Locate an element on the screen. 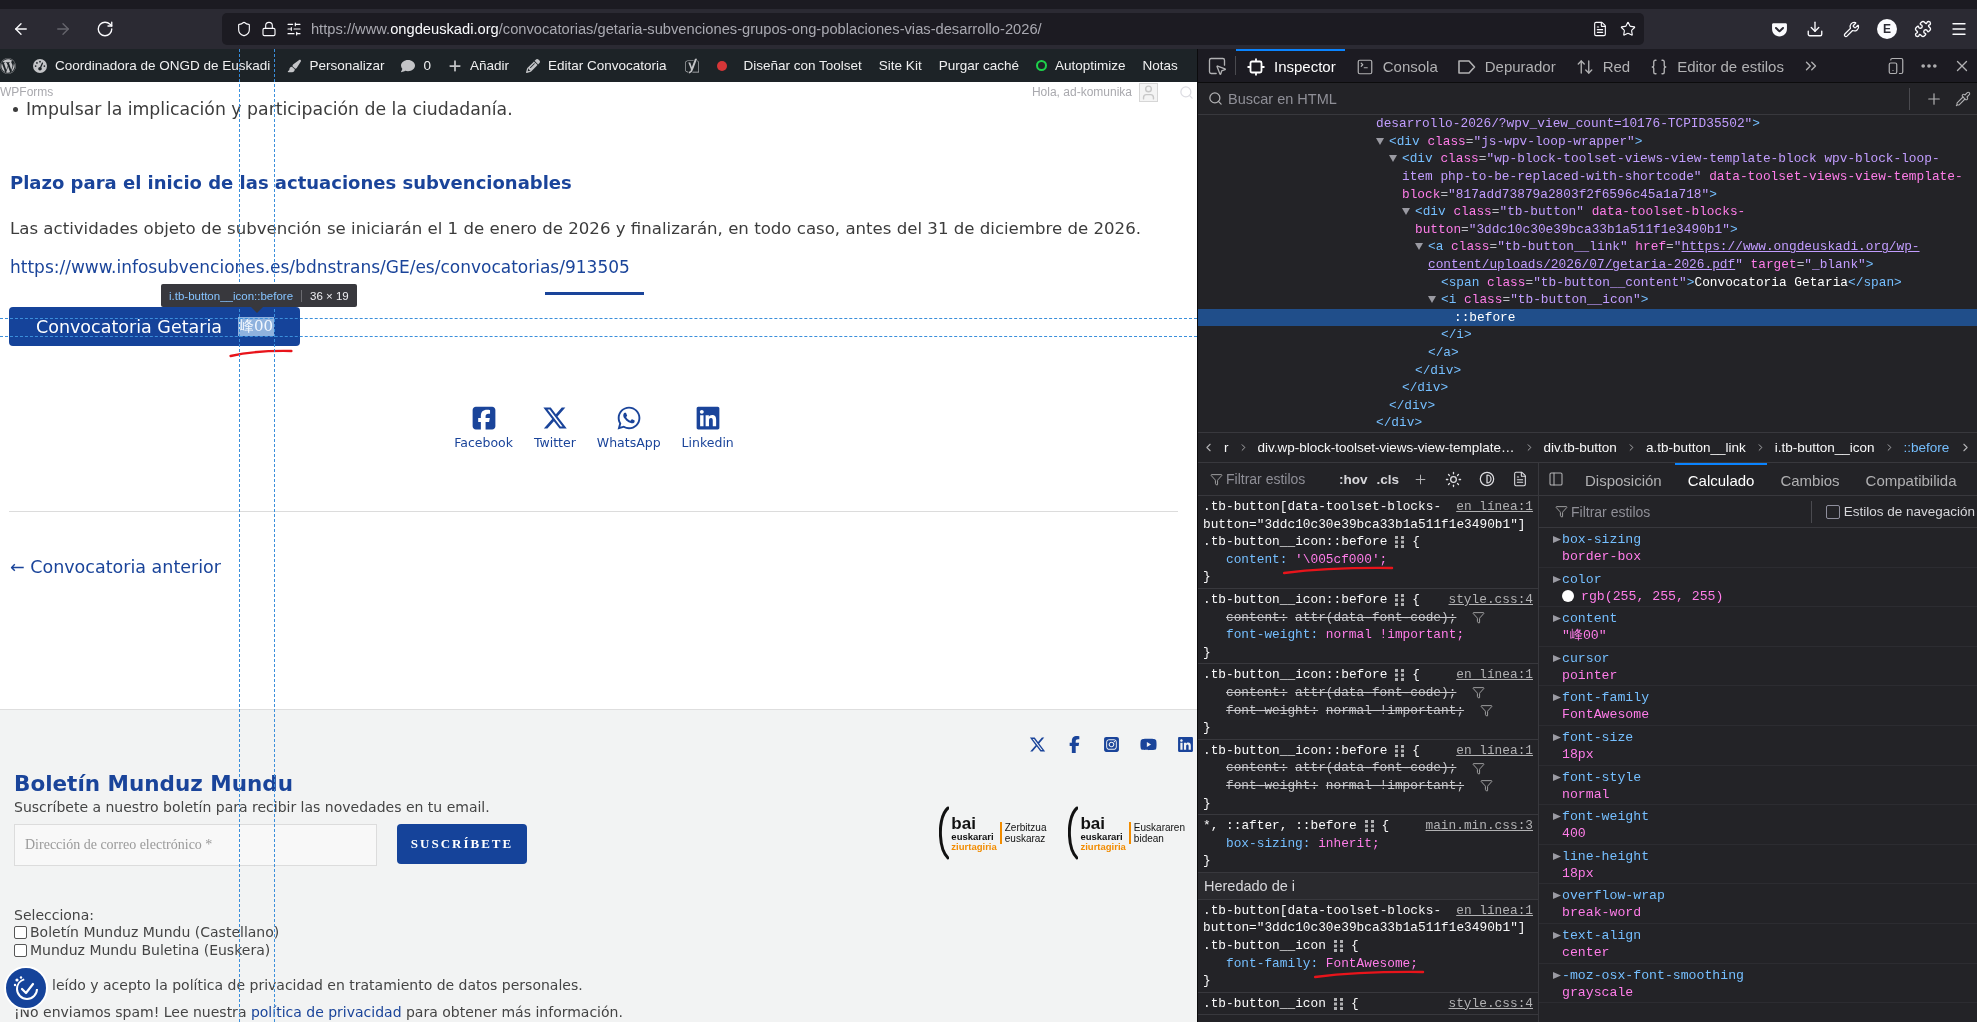  lock-icon is located at coordinates (268, 29).